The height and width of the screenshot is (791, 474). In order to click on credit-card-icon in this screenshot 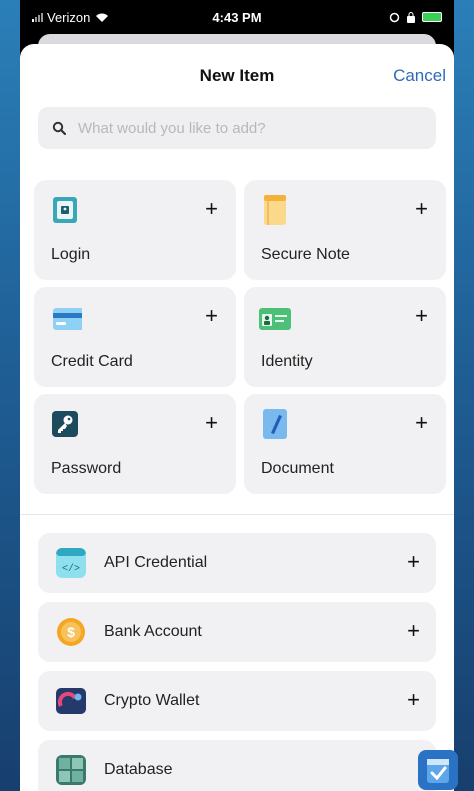, I will do `click(67, 319)`.